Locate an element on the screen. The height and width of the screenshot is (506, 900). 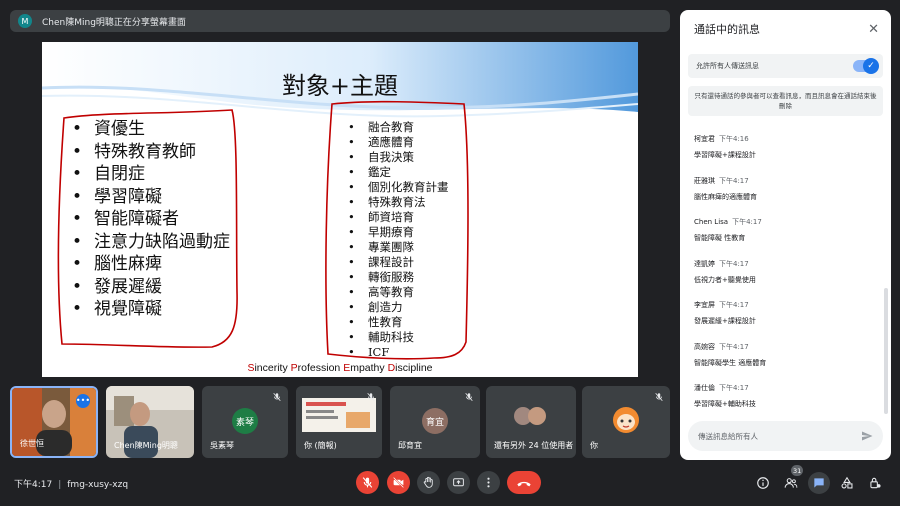
participant-name: 還有另外 24 位使用者 is located at coordinates (534, 445).